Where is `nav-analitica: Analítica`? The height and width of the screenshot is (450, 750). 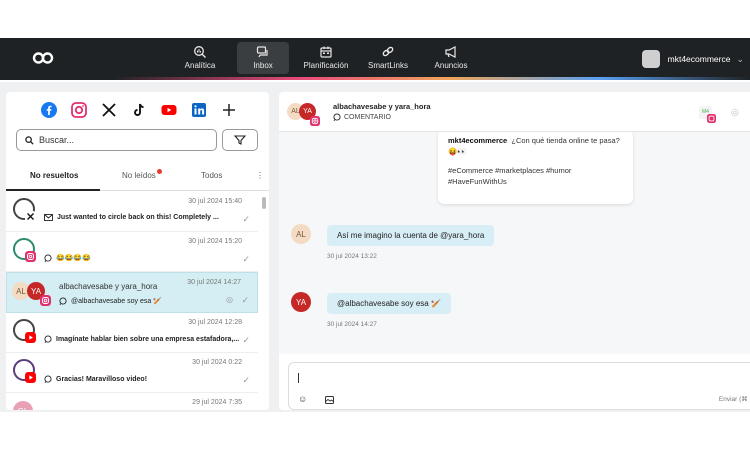
nav-analitica: Analítica is located at coordinates (200, 58).